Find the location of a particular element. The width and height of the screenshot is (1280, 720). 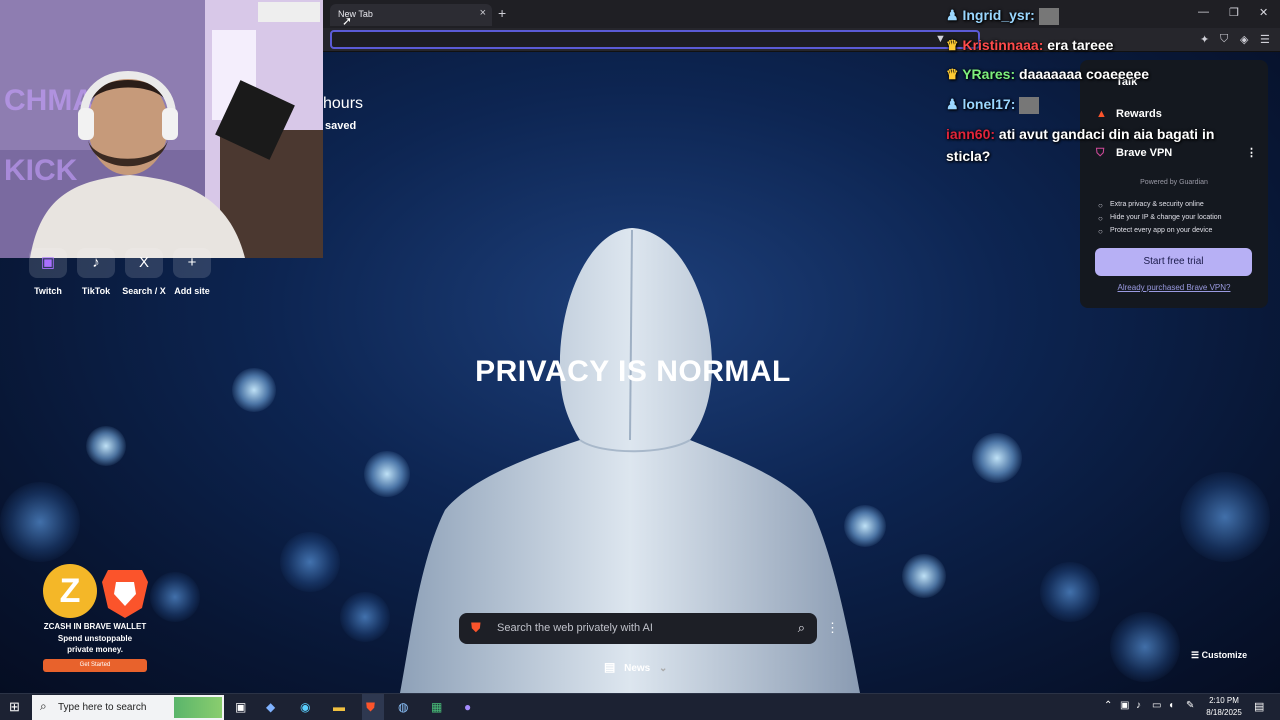

chat-text: sticla? is located at coordinates (968, 156).